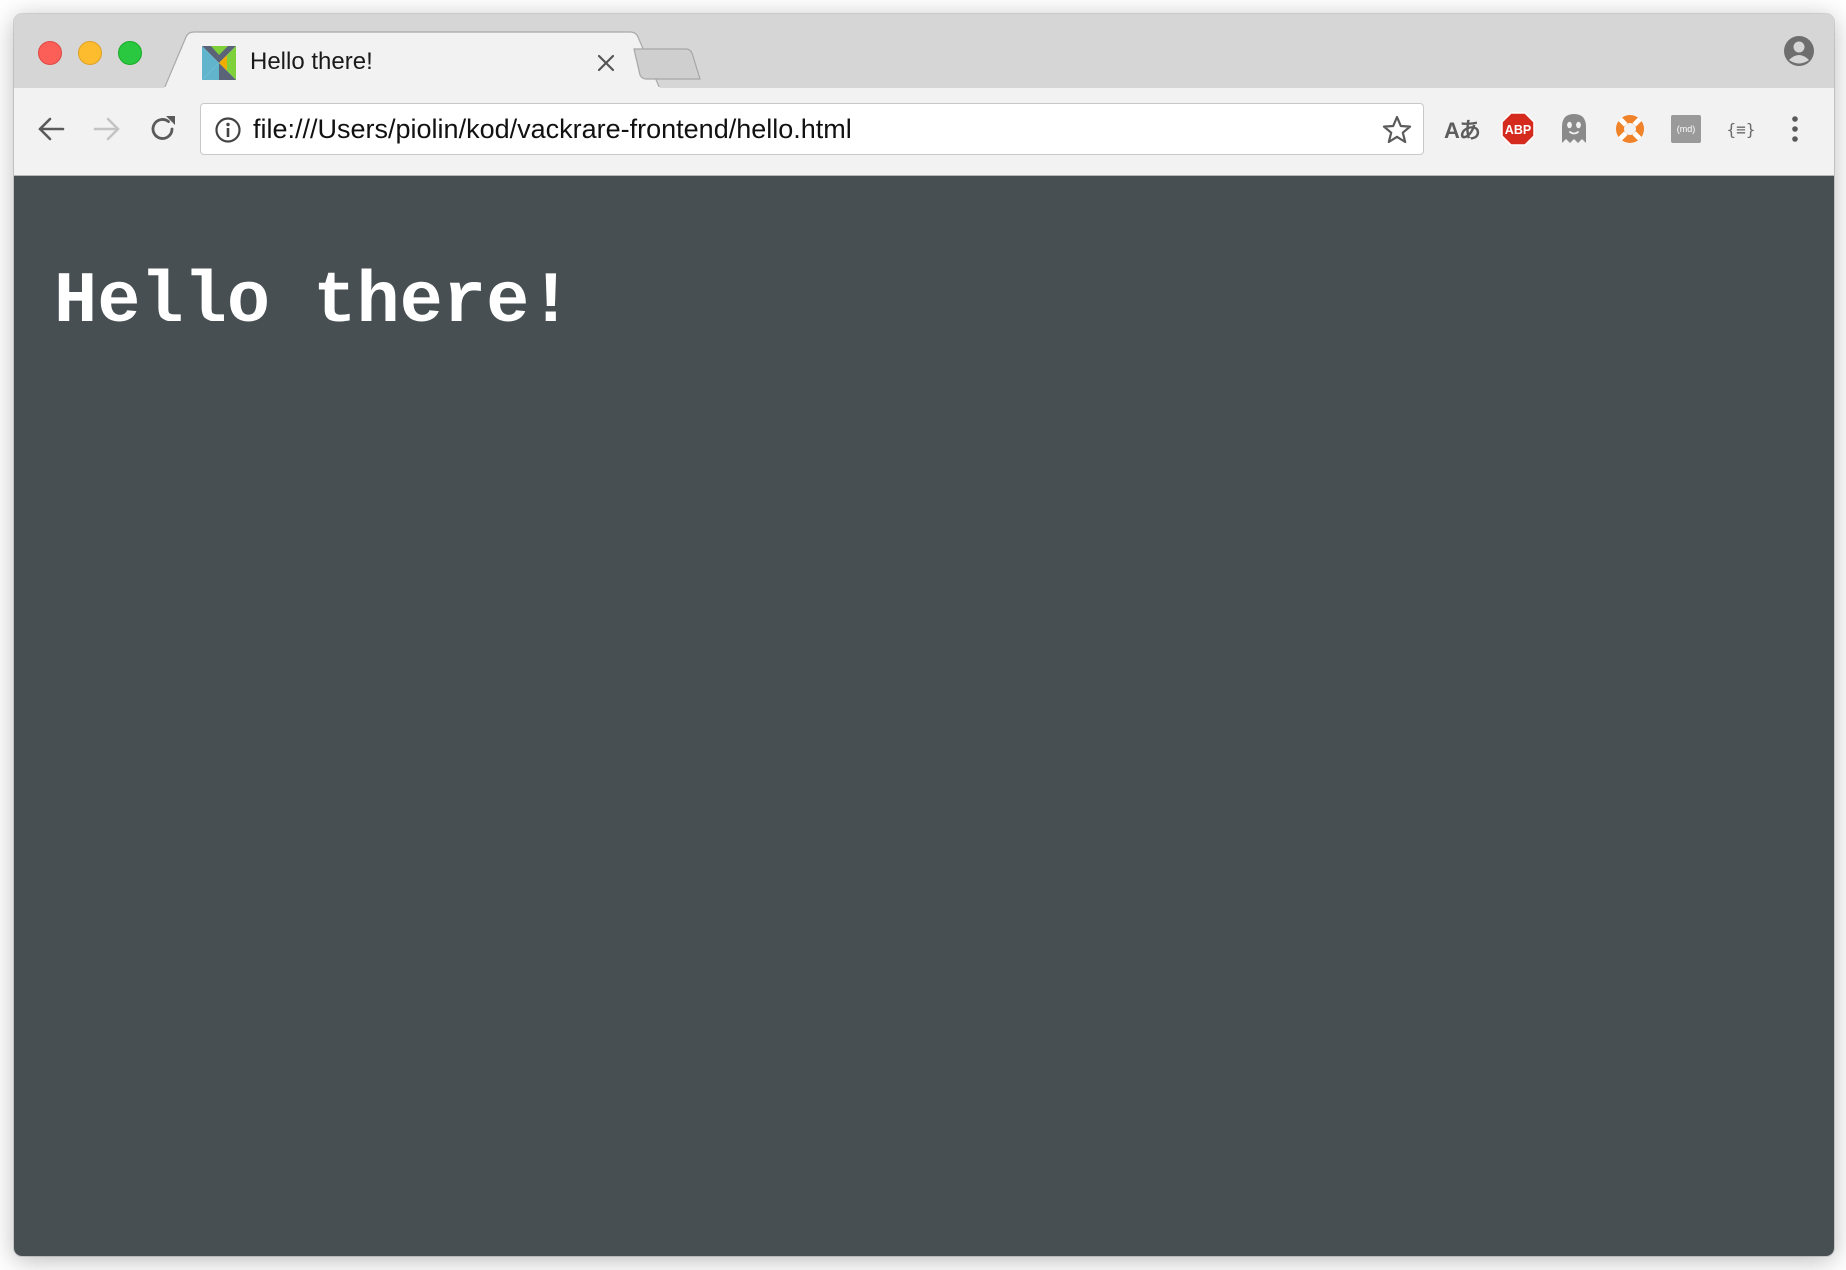 Image resolution: width=1846 pixels, height=1270 pixels. I want to click on json-formatter-icon: {≡}, so click(1741, 129).